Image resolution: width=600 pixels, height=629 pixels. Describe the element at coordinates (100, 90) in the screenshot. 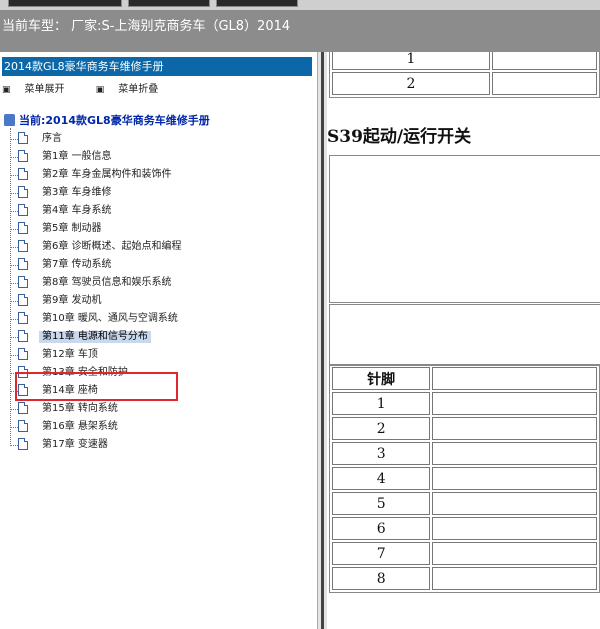

I see `collapse-icon: ▣` at that location.